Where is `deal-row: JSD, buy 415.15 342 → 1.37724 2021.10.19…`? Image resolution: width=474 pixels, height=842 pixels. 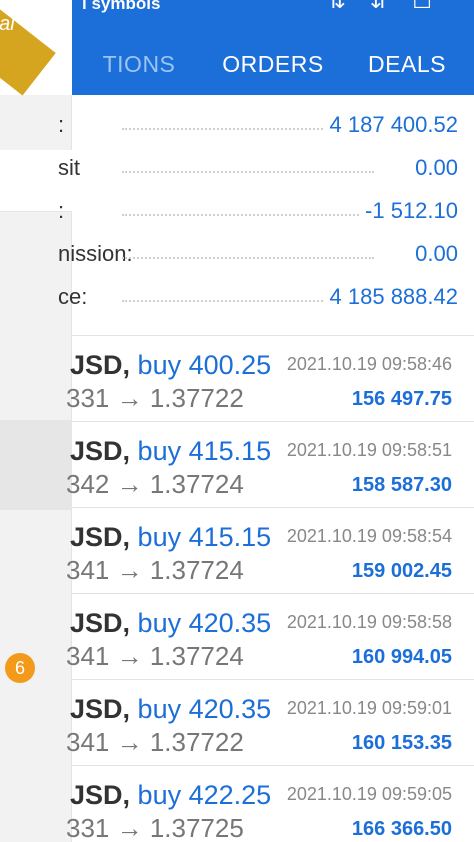 deal-row: JSD, buy 415.15 342 → 1.37724 2021.10.19… is located at coordinates (270, 464).